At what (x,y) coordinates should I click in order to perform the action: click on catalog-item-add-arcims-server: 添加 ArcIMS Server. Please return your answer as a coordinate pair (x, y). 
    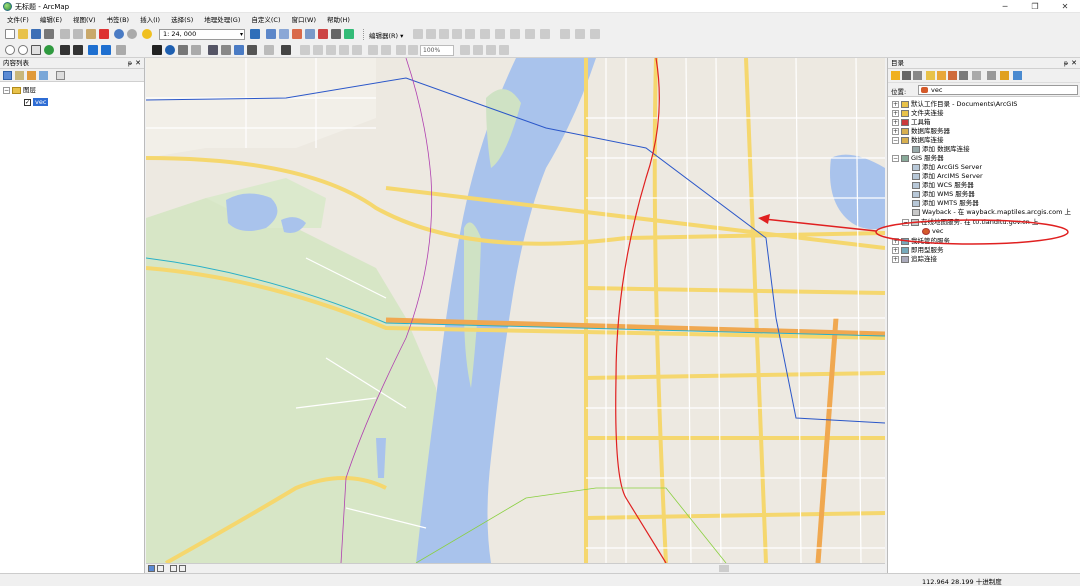
    Looking at the image, I should click on (947, 176).